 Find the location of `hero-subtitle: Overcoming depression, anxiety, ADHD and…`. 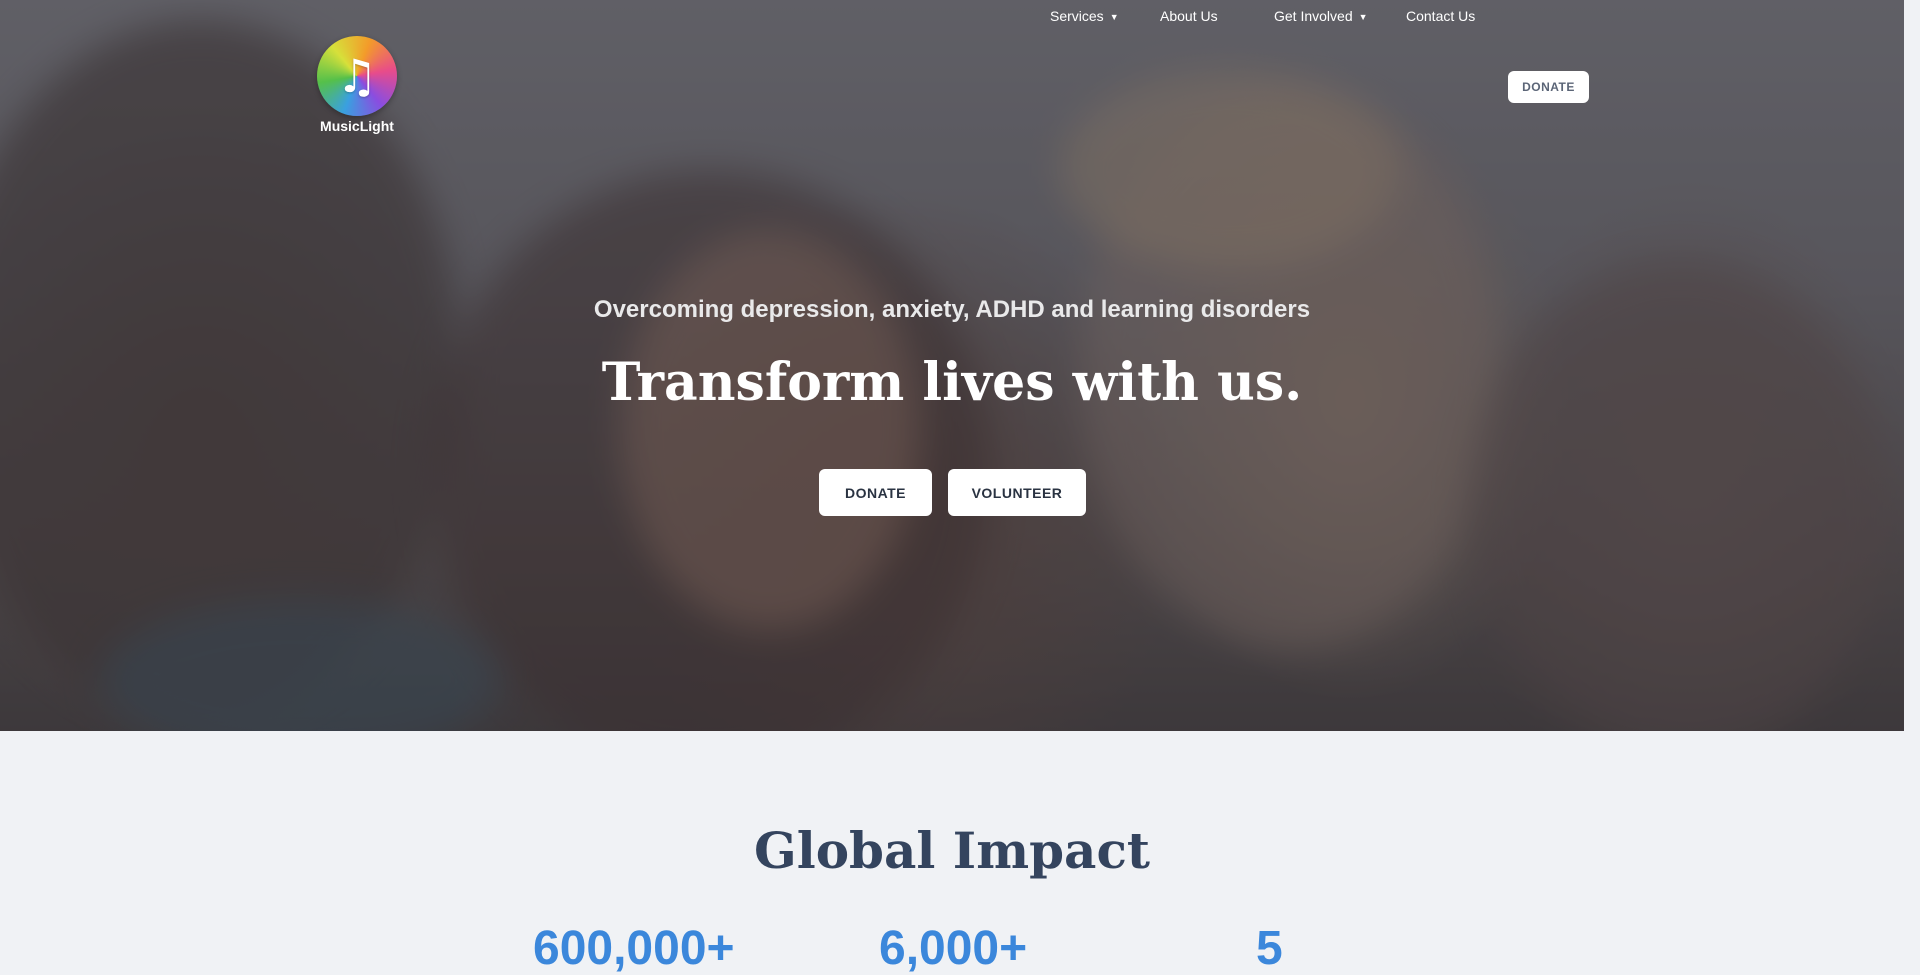

hero-subtitle: Overcoming depression, anxiety, ADHD and… is located at coordinates (952, 309).